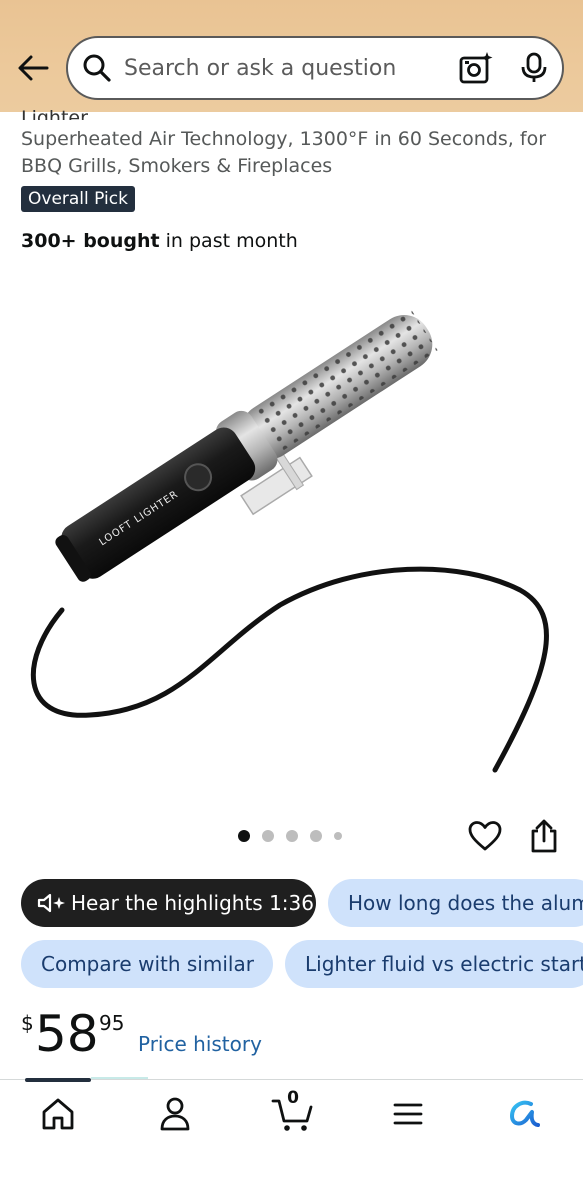 The height and width of the screenshot is (1200, 583). I want to click on home-icon, so click(58, 1114).